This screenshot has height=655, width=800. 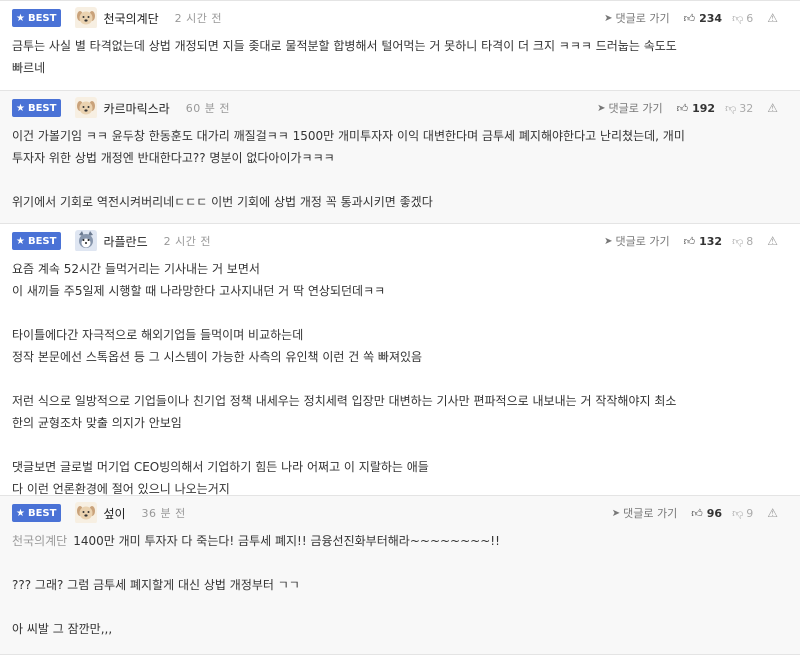 I want to click on comment-actions: ➤ 댓글로 가기 👍︎ 192 👎︎ 32 ⚠, so click(x=687, y=108).